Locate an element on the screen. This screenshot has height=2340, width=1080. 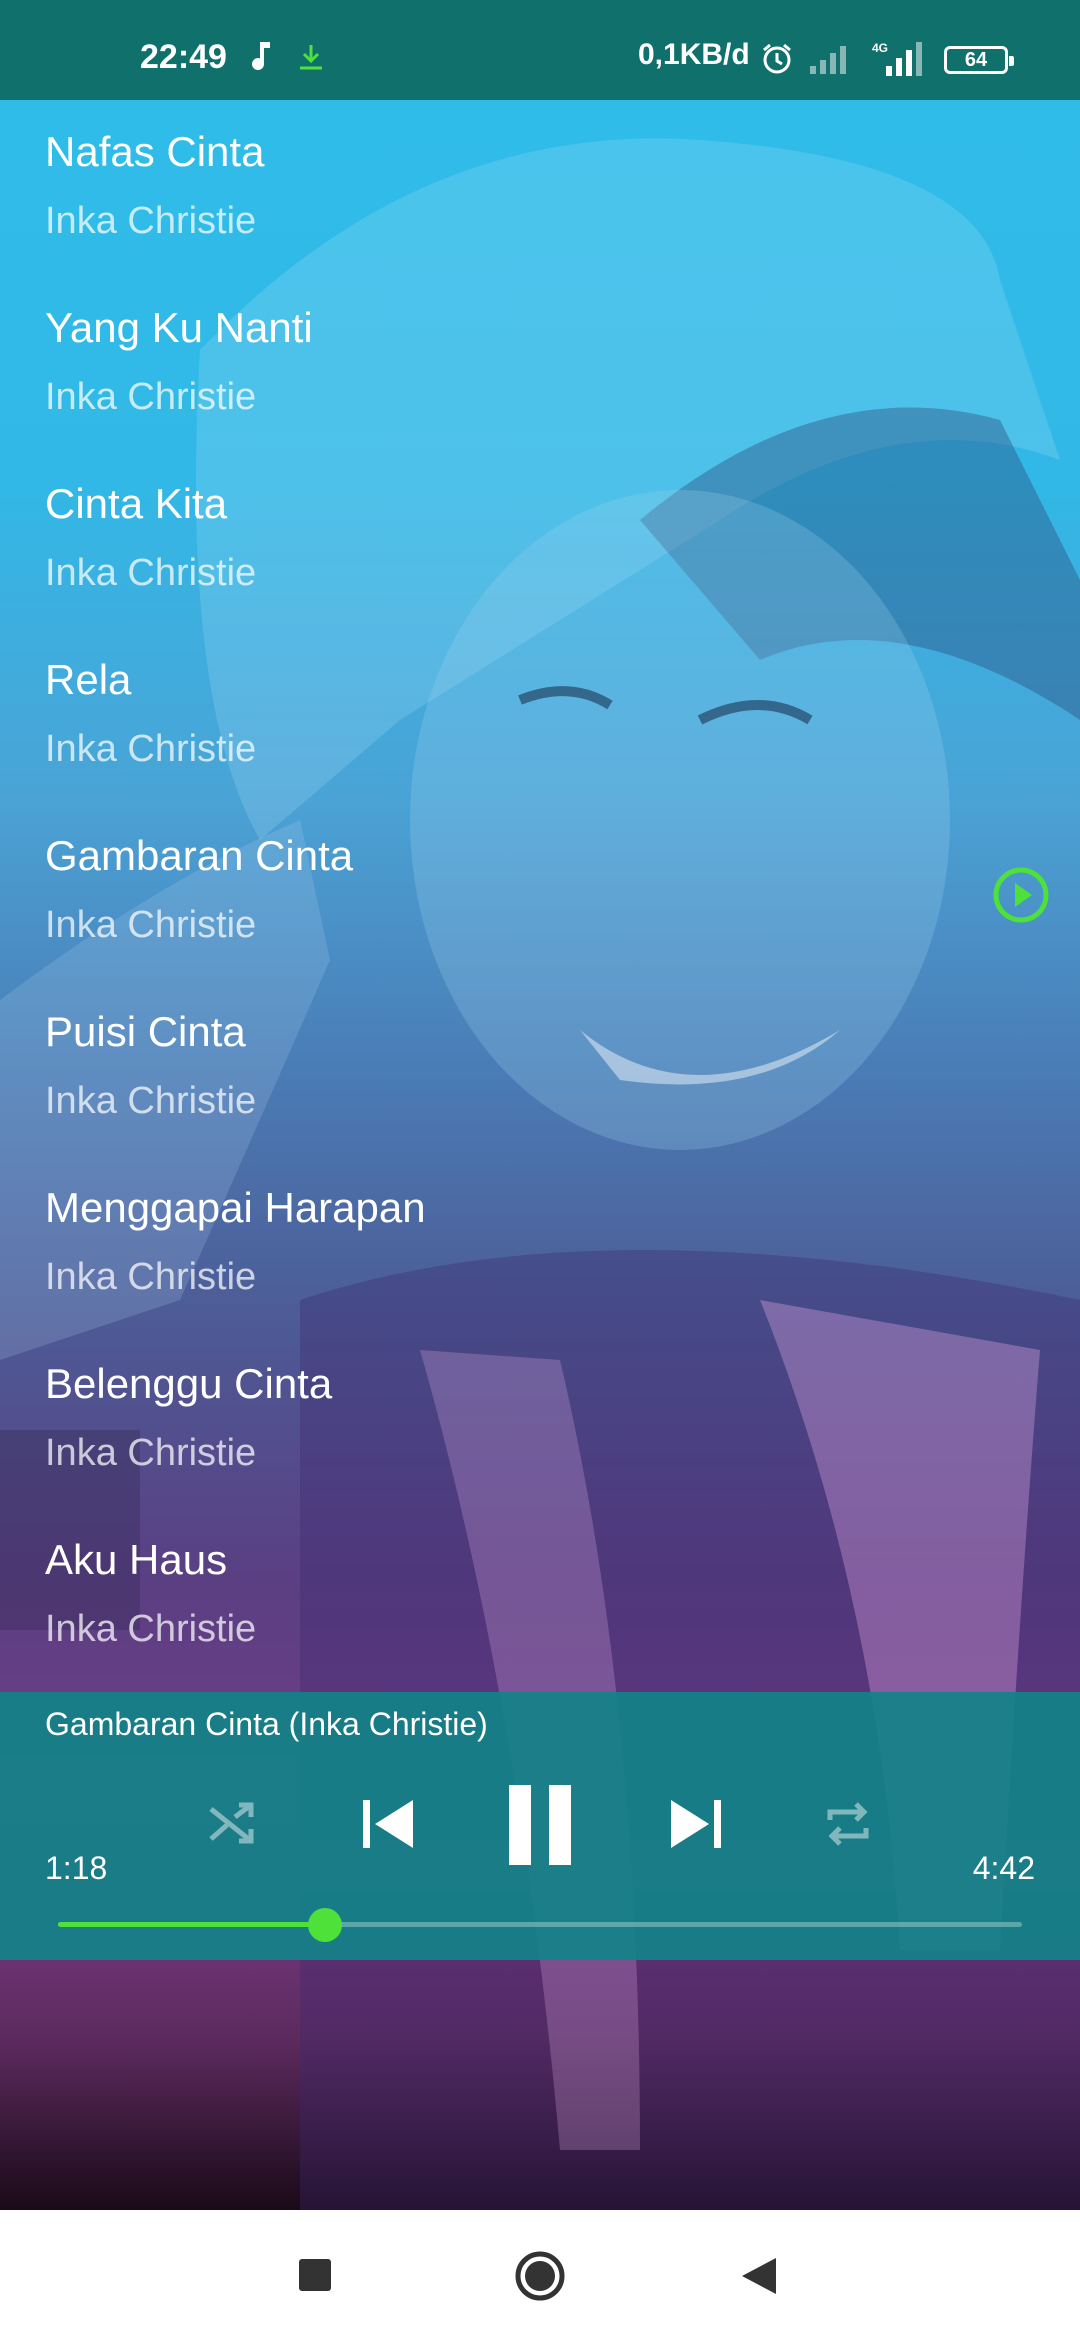
shuffle-icon is located at coordinates (232, 1824).